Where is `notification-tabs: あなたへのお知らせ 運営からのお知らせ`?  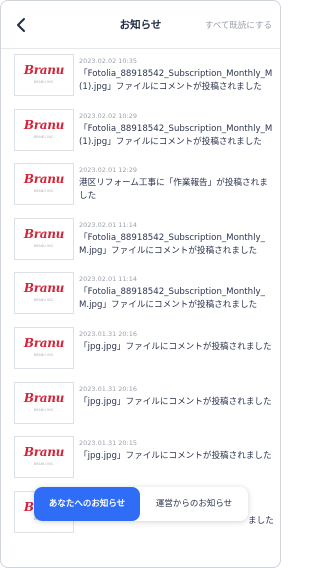
notification-tabs: あなたへのお知らせ 運営からのお知らせ is located at coordinates (141, 504).